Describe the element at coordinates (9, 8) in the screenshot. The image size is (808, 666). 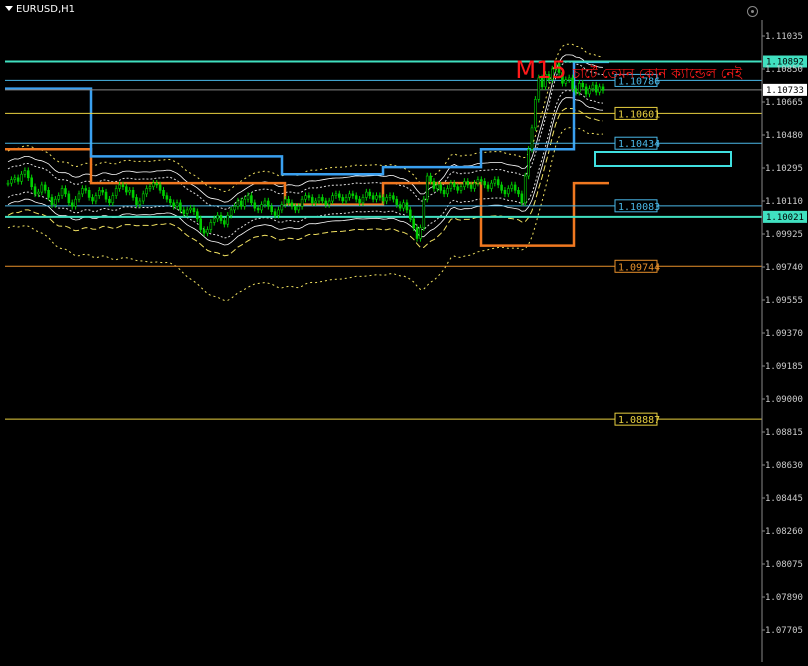
I see `dropdown-arrow-icon` at that location.